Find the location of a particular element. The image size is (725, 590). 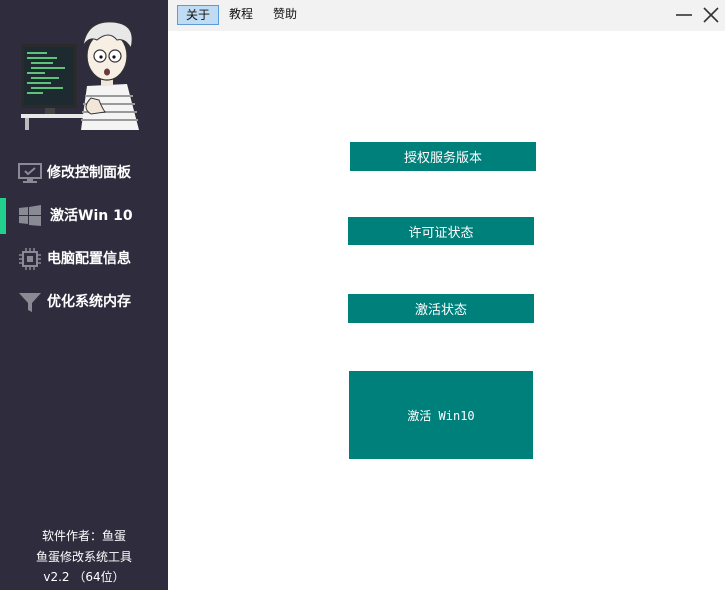

menu-sponsor: 赞助 is located at coordinates (285, 15).